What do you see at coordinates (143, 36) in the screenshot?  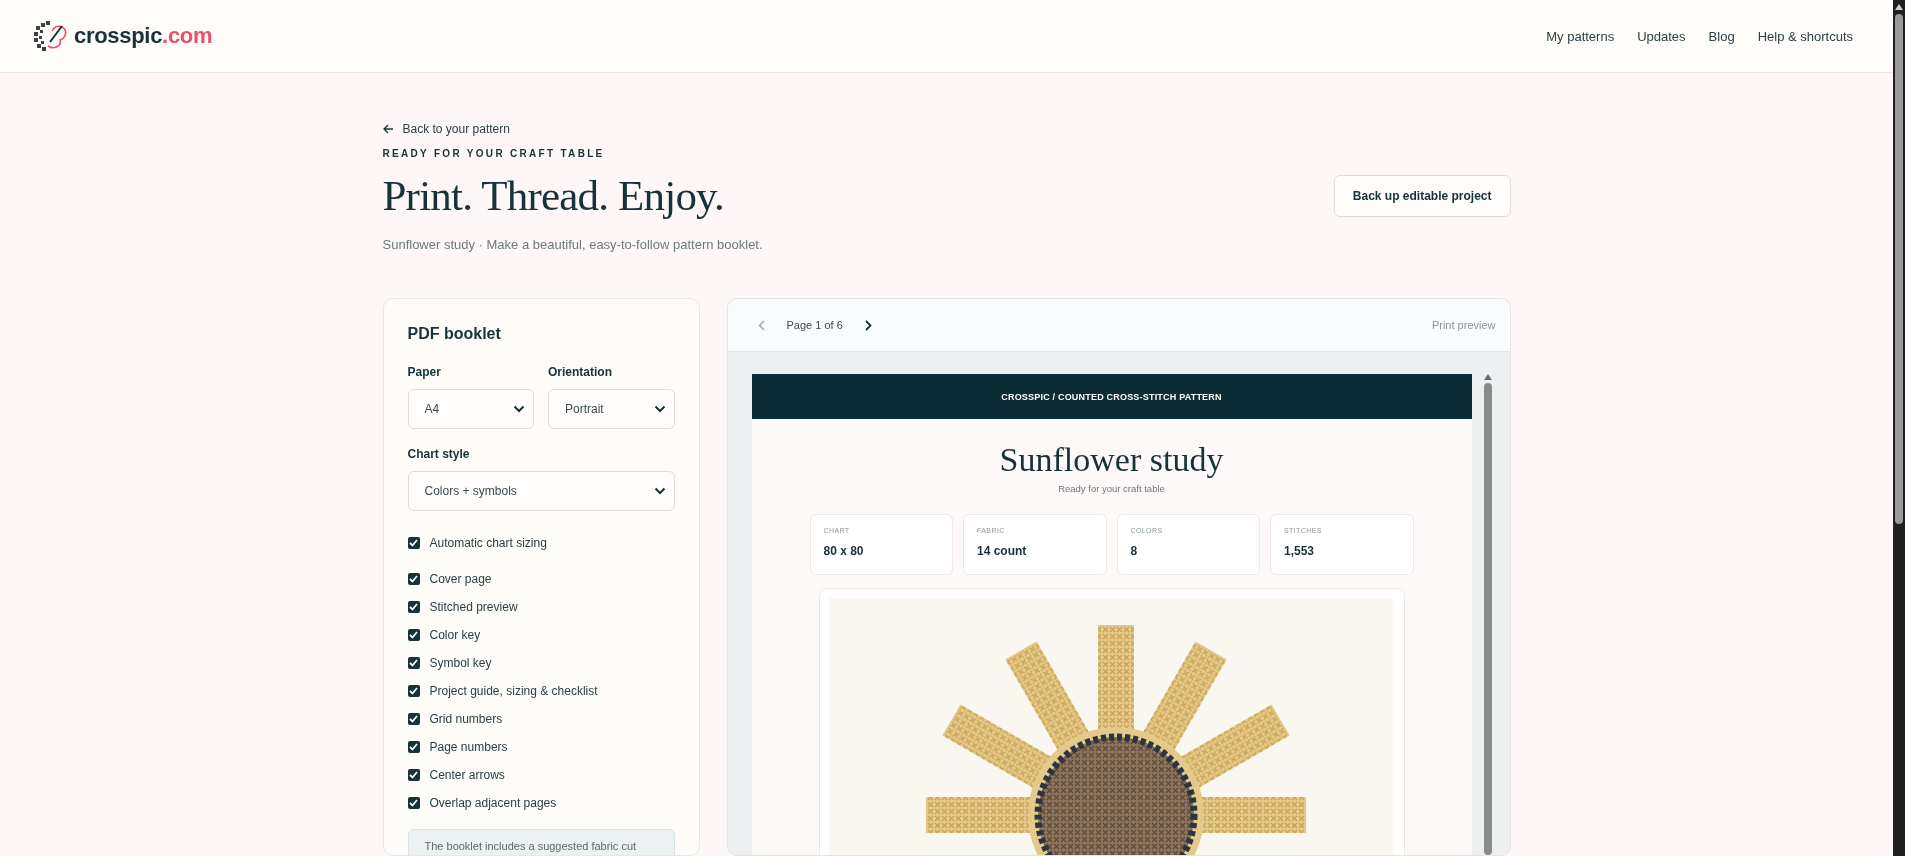 I see `logo-text: crosspic.com` at bounding box center [143, 36].